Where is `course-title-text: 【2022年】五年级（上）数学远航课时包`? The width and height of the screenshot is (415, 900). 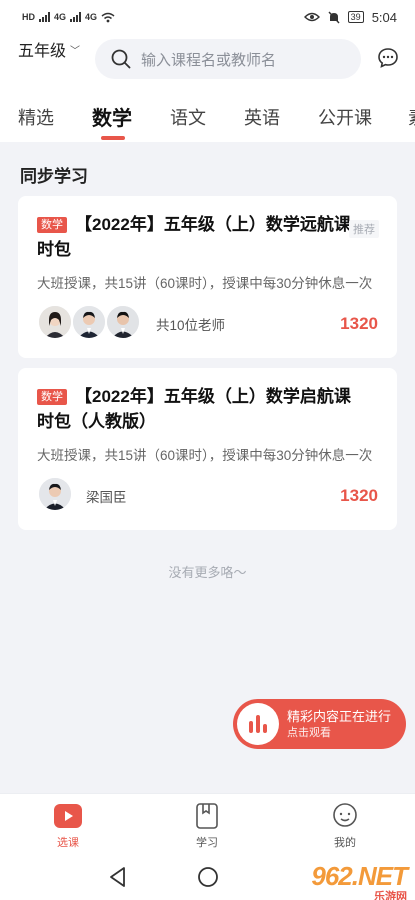
course-title-text: 【2022年】五年级（上）数学远航课时包 is located at coordinates (194, 237).